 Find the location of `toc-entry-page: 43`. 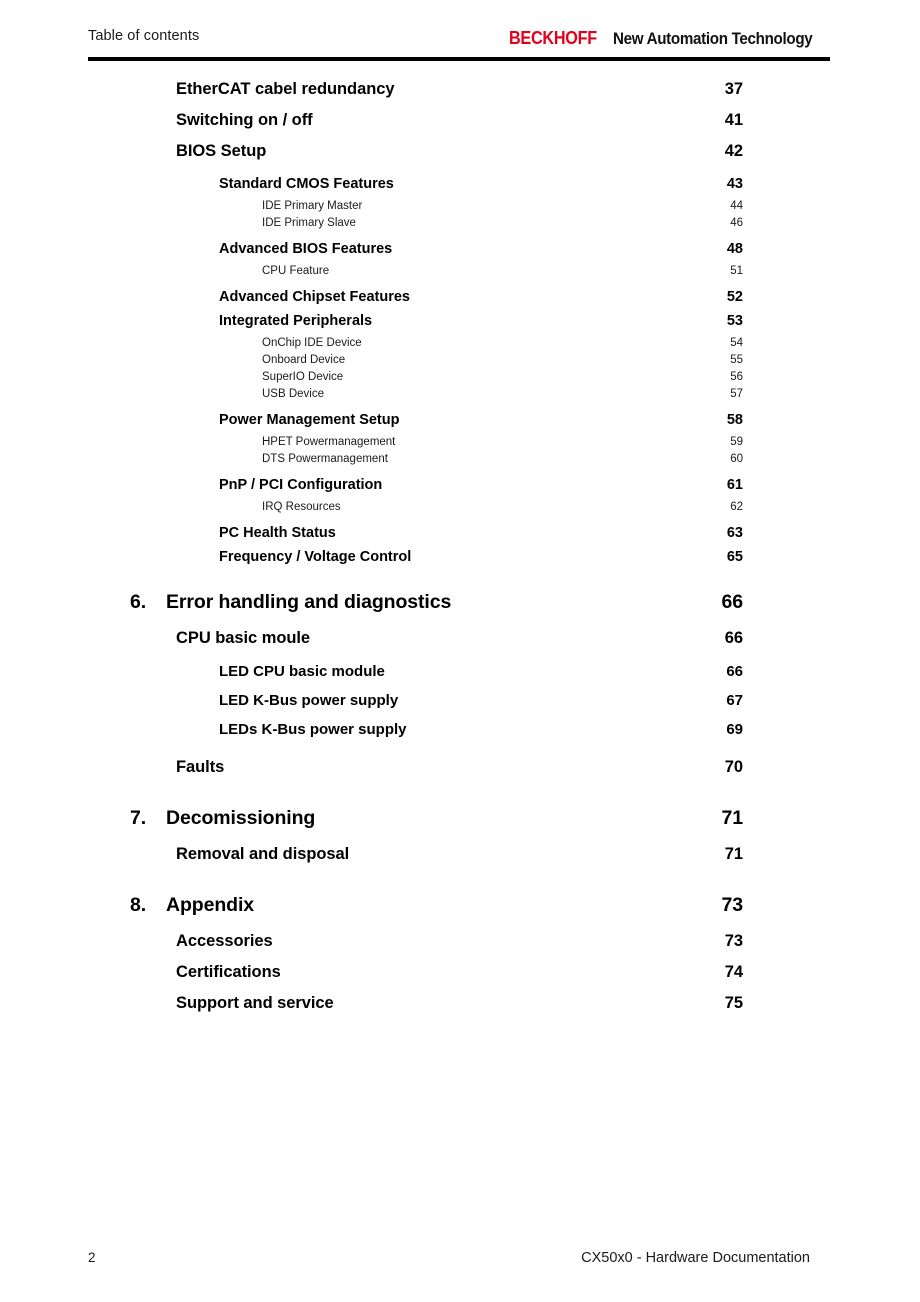

toc-entry-page: 43 is located at coordinates (734, 184).